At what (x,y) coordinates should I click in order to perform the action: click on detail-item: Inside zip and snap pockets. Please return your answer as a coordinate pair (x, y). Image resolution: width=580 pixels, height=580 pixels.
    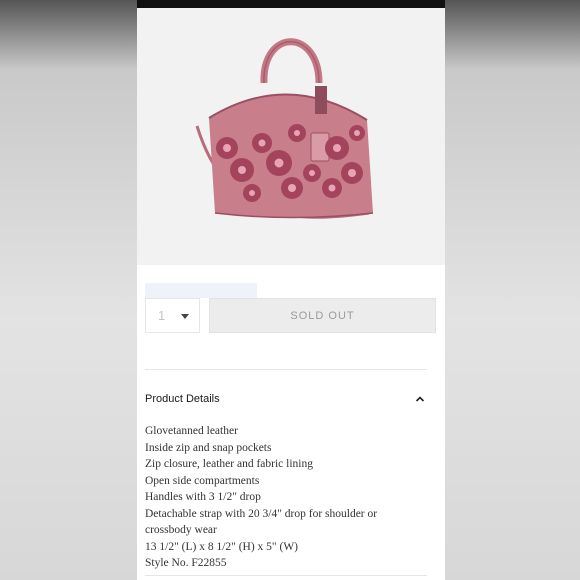
    Looking at the image, I should click on (208, 447).